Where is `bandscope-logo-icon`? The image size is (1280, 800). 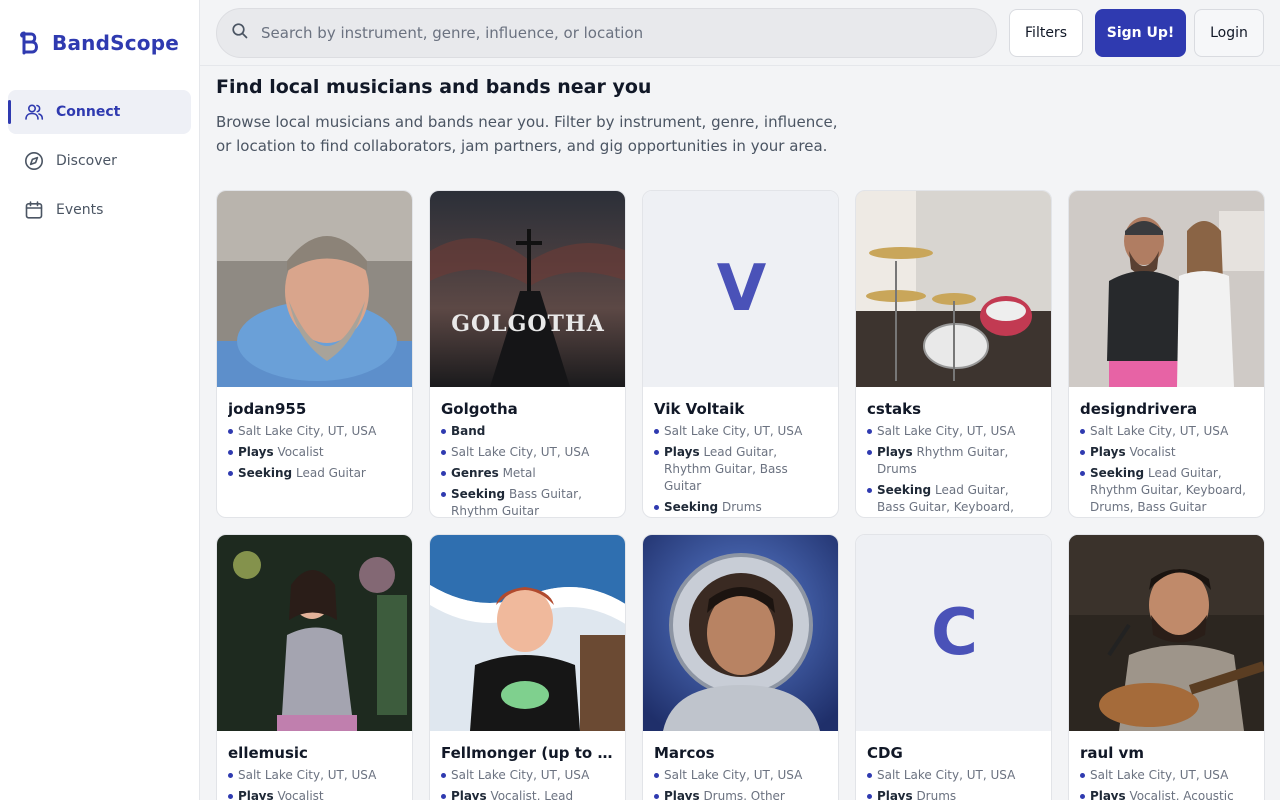
bandscope-logo-icon is located at coordinates (31, 43).